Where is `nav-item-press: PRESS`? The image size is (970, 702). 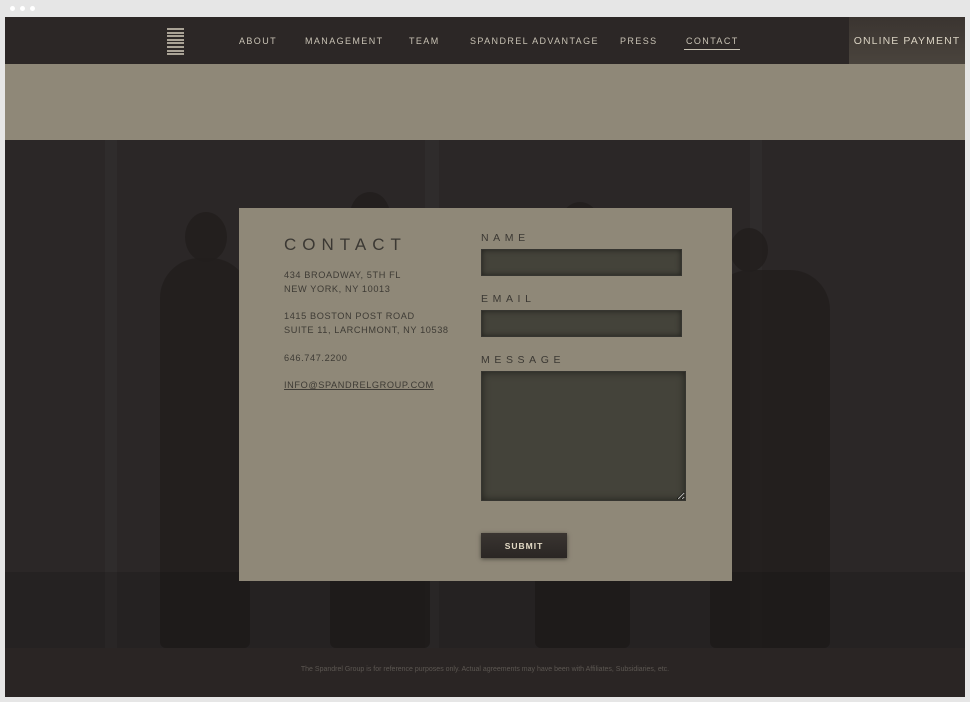
nav-item-press: PRESS is located at coordinates (639, 41).